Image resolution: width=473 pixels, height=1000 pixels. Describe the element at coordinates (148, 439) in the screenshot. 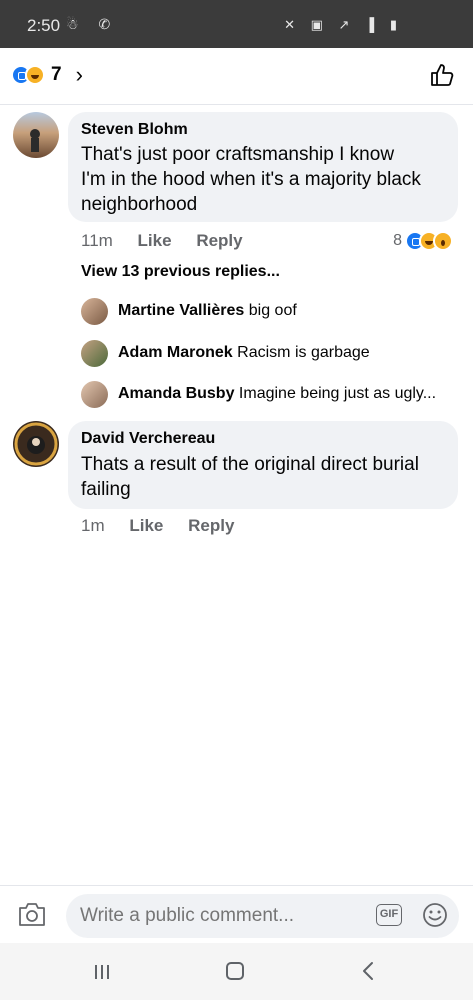

I see `comment-author: David Verchereau` at that location.